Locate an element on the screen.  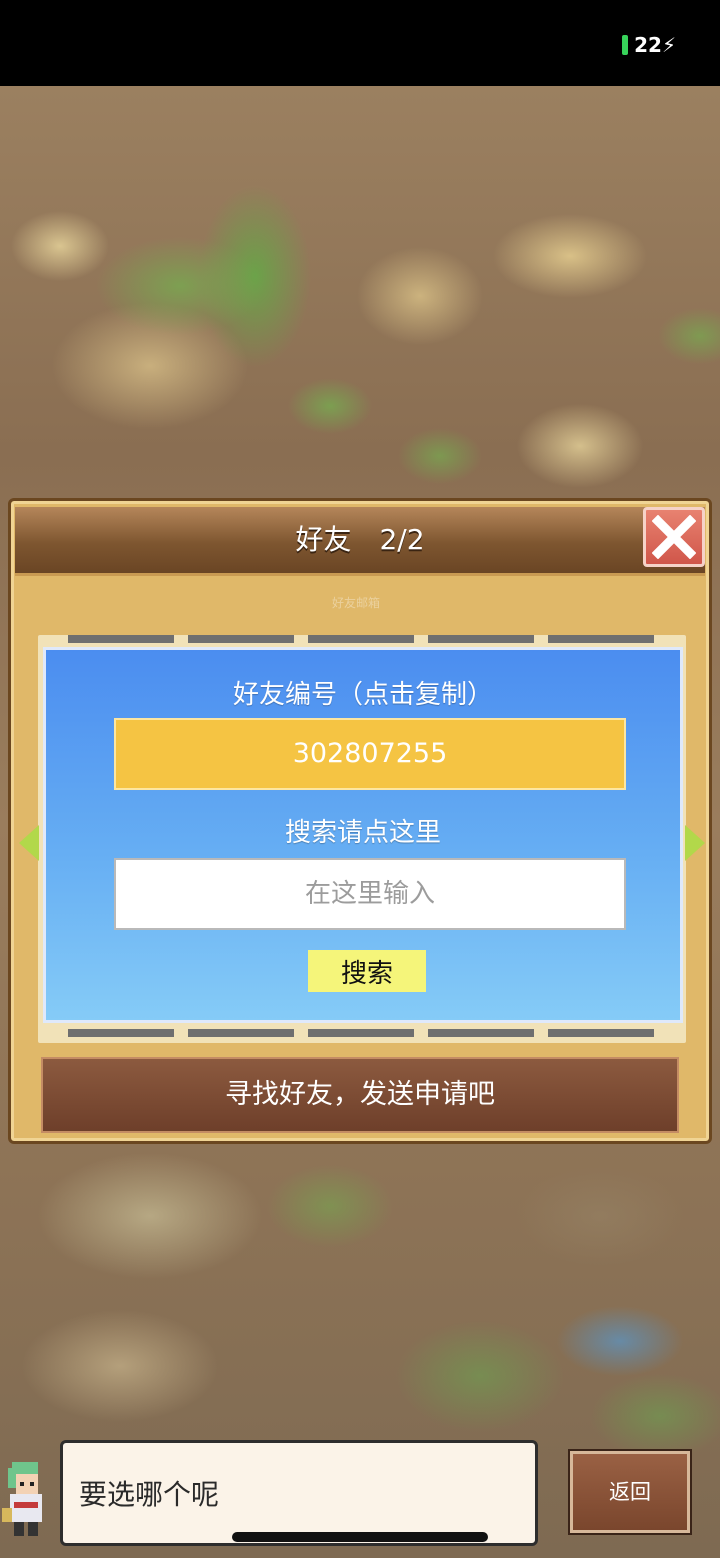
slot-row-bottom is located at coordinates (346, 1033).